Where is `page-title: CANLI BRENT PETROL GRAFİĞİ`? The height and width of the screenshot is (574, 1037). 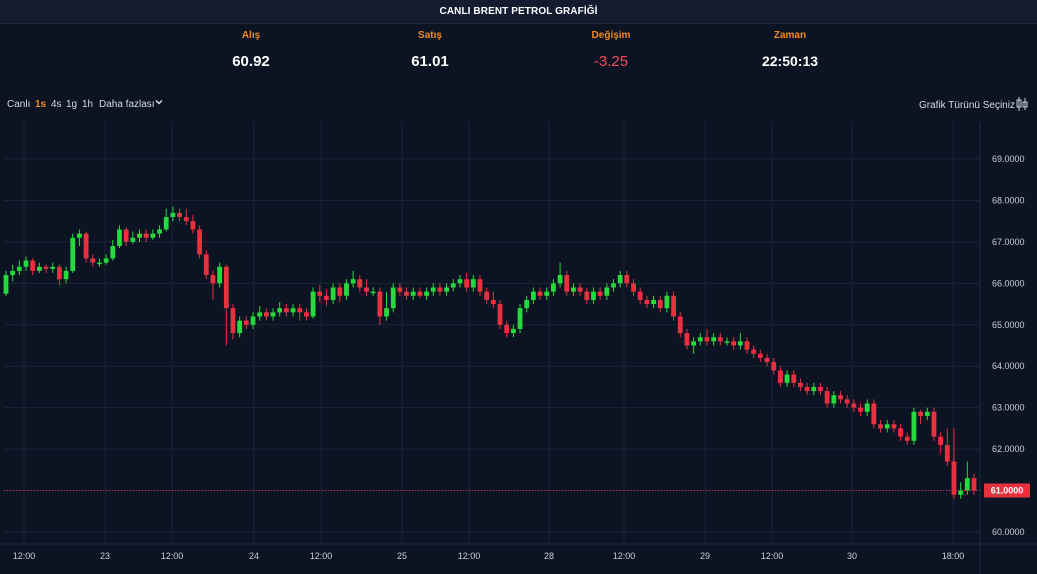 page-title: CANLI BRENT PETROL GRAFİĞİ is located at coordinates (518, 11).